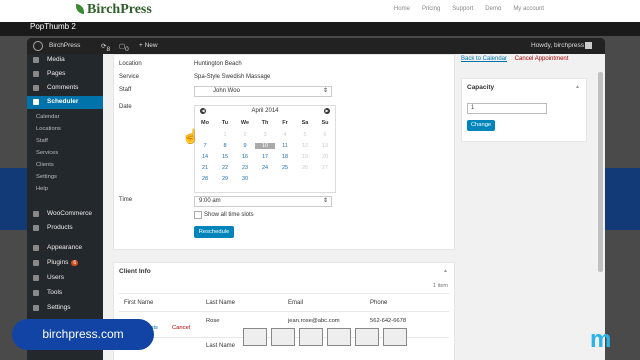 The image size is (640, 360). What do you see at coordinates (214, 232) in the screenshot?
I see `reschedule-button: Reschedule` at bounding box center [214, 232].